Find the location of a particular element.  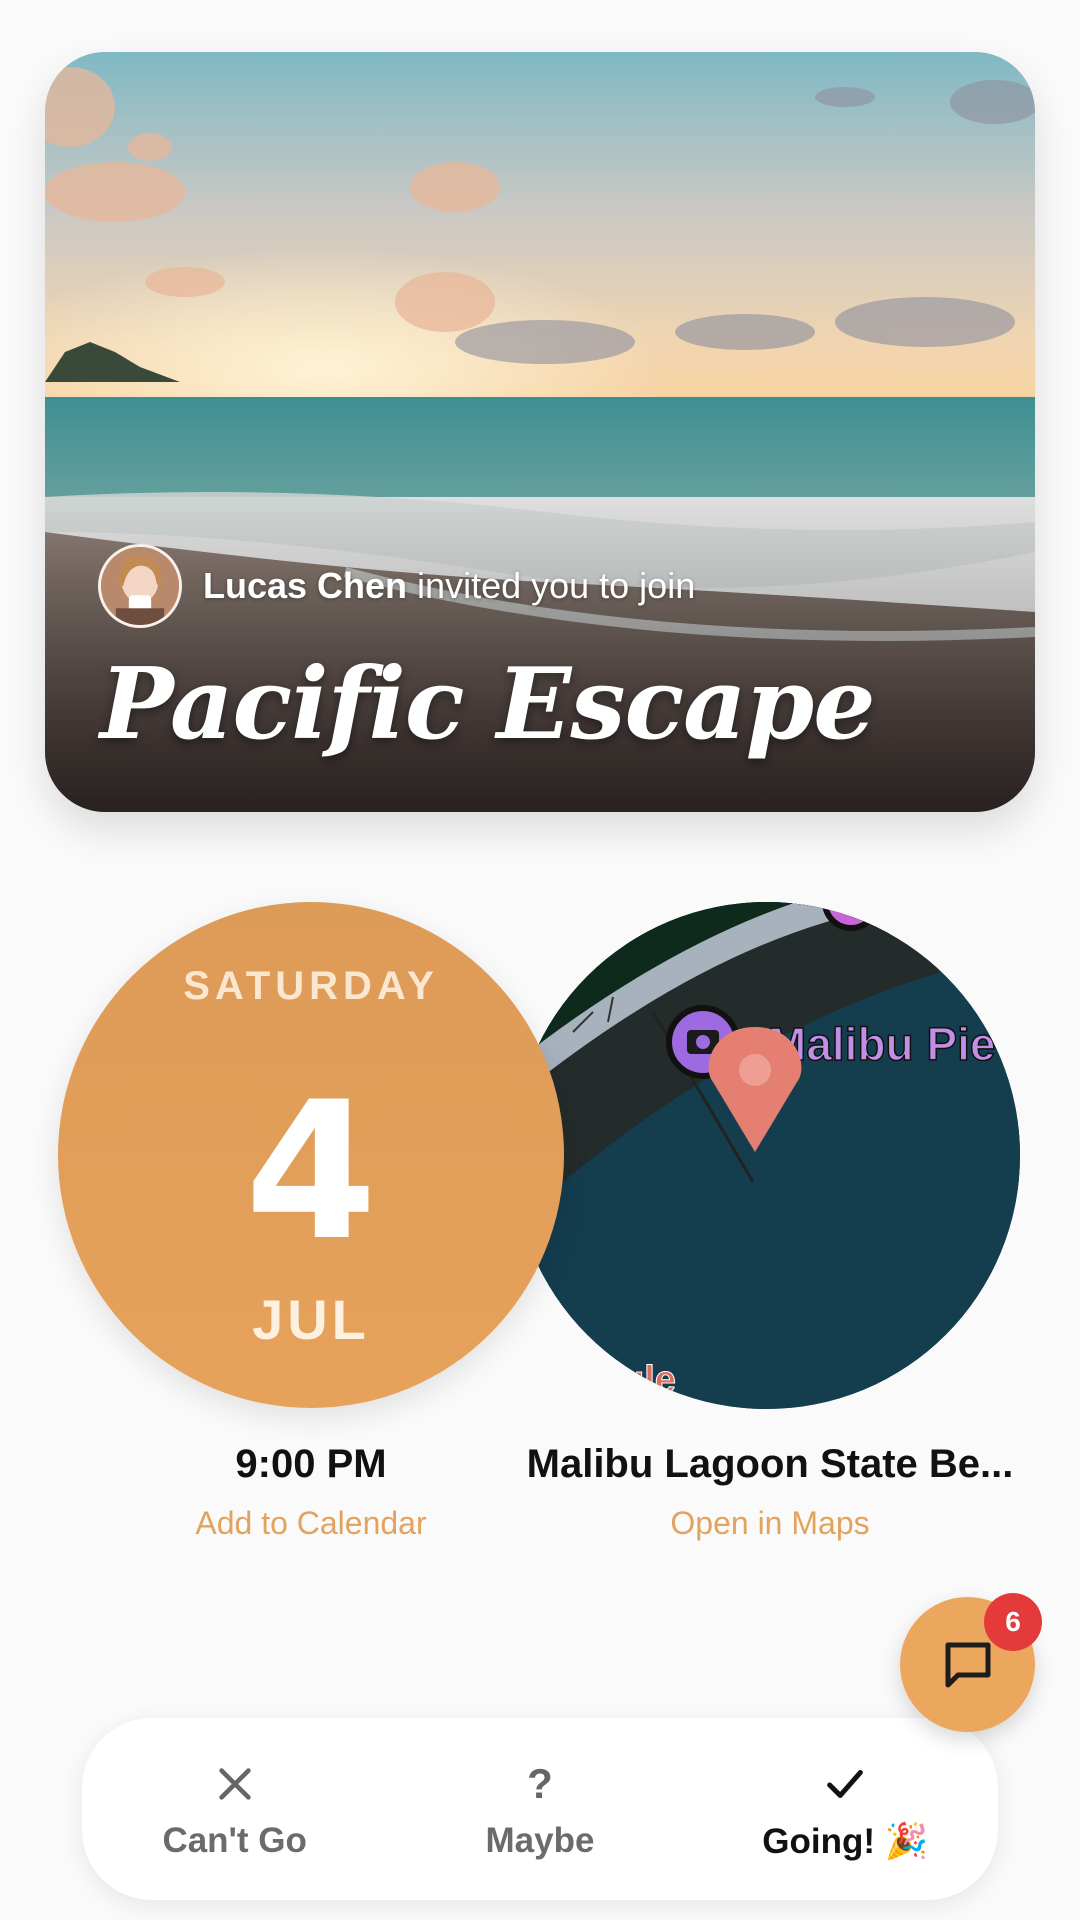

invite-text: Lucas Chen invited you to join is located at coordinates (449, 586).